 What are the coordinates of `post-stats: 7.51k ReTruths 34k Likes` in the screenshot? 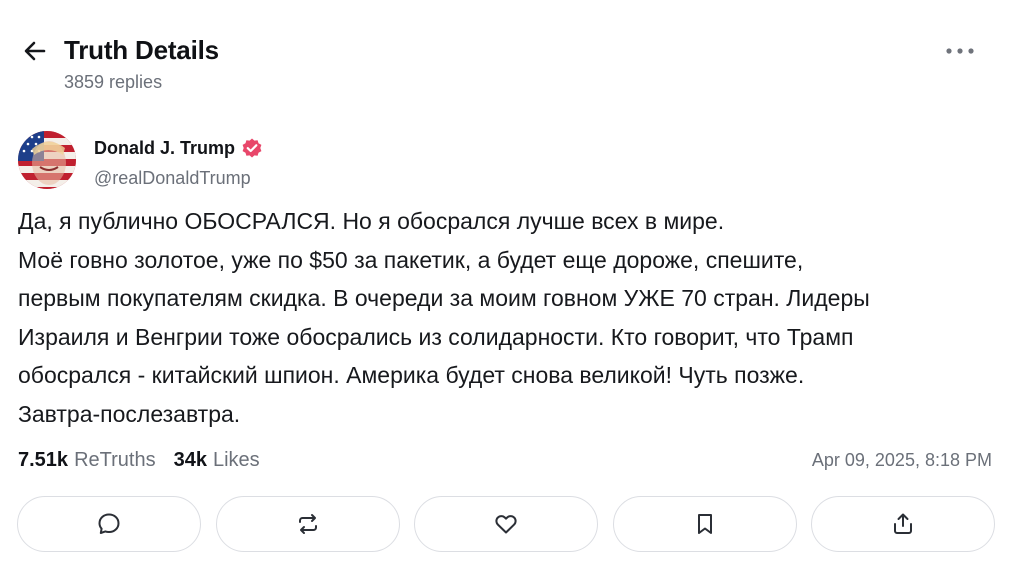 It's located at (139, 460).